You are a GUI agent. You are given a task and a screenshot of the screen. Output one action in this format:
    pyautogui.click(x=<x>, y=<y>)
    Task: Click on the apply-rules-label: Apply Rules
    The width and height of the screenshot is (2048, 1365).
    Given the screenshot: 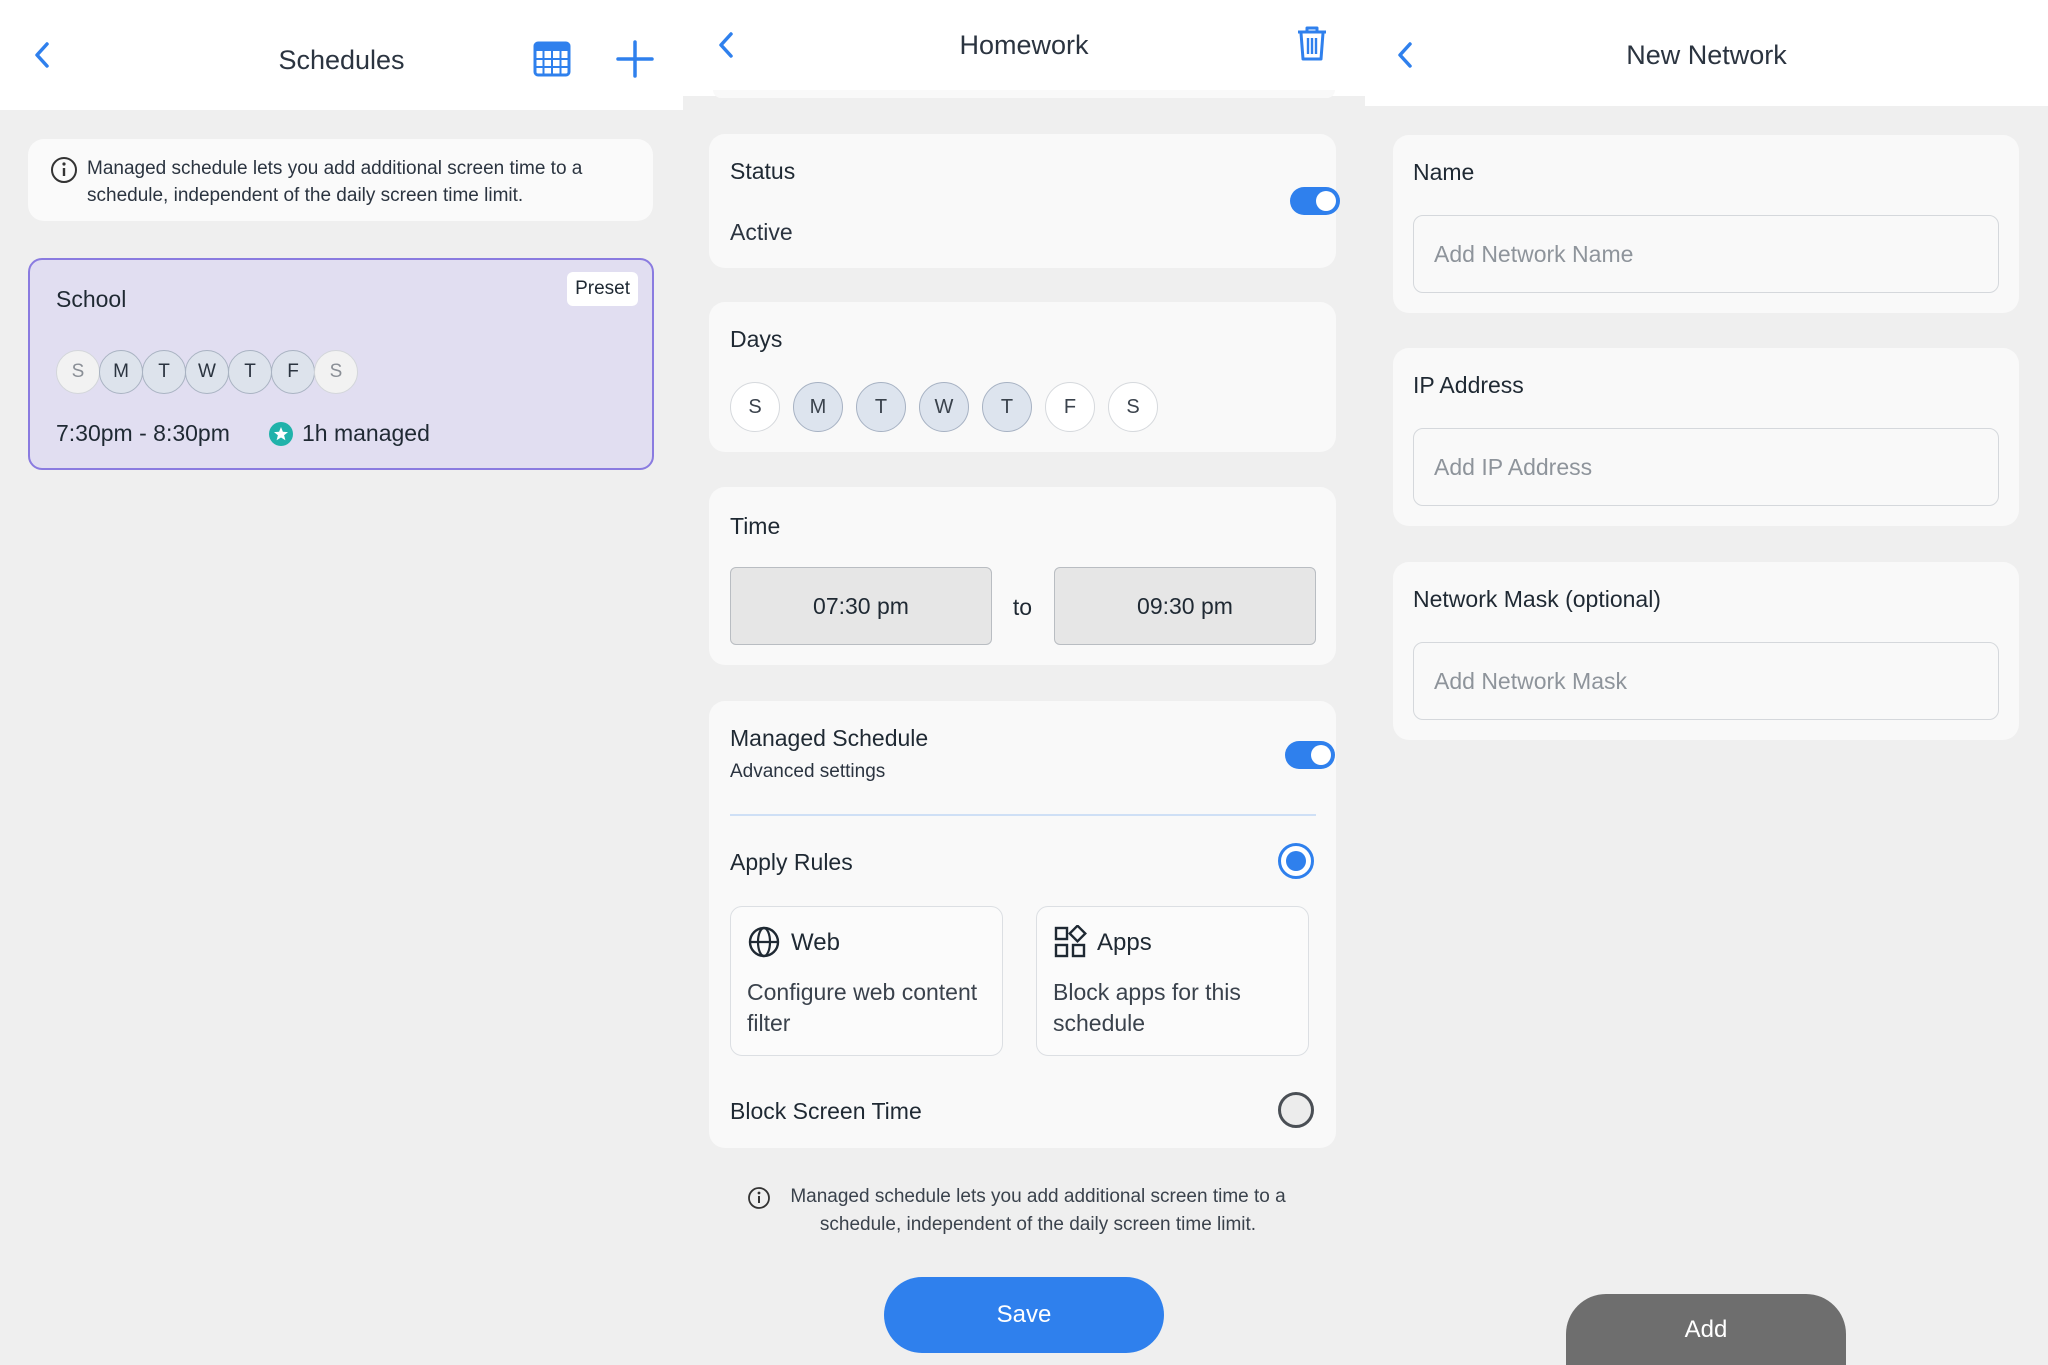 What is the action you would take?
    pyautogui.click(x=791, y=862)
    